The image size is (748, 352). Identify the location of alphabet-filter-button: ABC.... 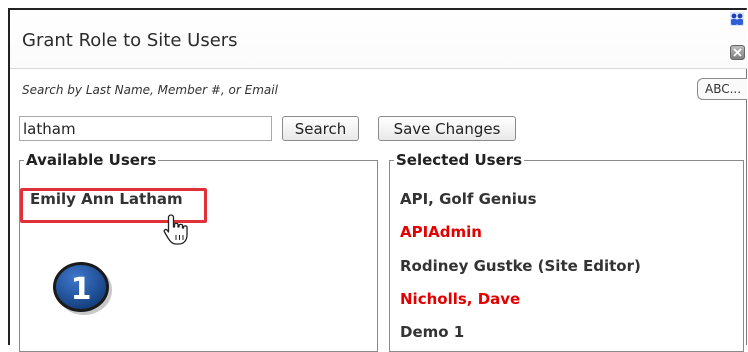
(722, 89).